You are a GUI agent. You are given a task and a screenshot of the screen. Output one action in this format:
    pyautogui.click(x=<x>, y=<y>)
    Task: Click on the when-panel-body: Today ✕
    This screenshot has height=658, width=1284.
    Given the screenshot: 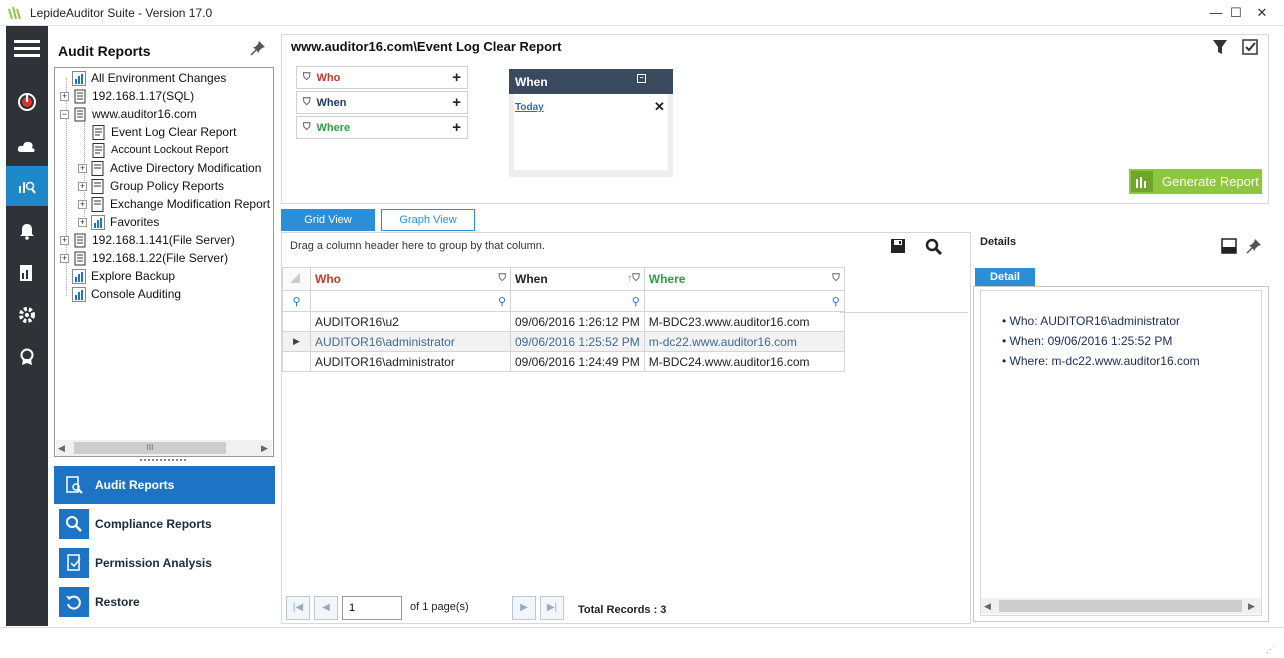 What is the action you would take?
    pyautogui.click(x=591, y=132)
    